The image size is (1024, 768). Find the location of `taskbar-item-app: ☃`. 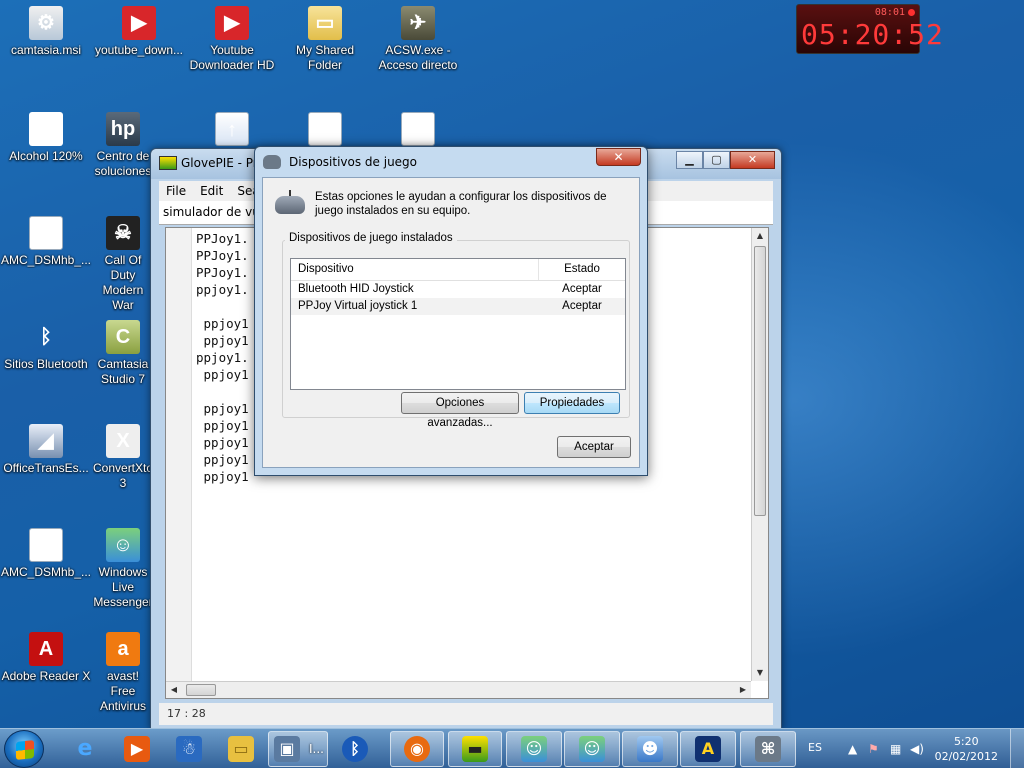

taskbar-item-app: ☃ is located at coordinates (189, 749).